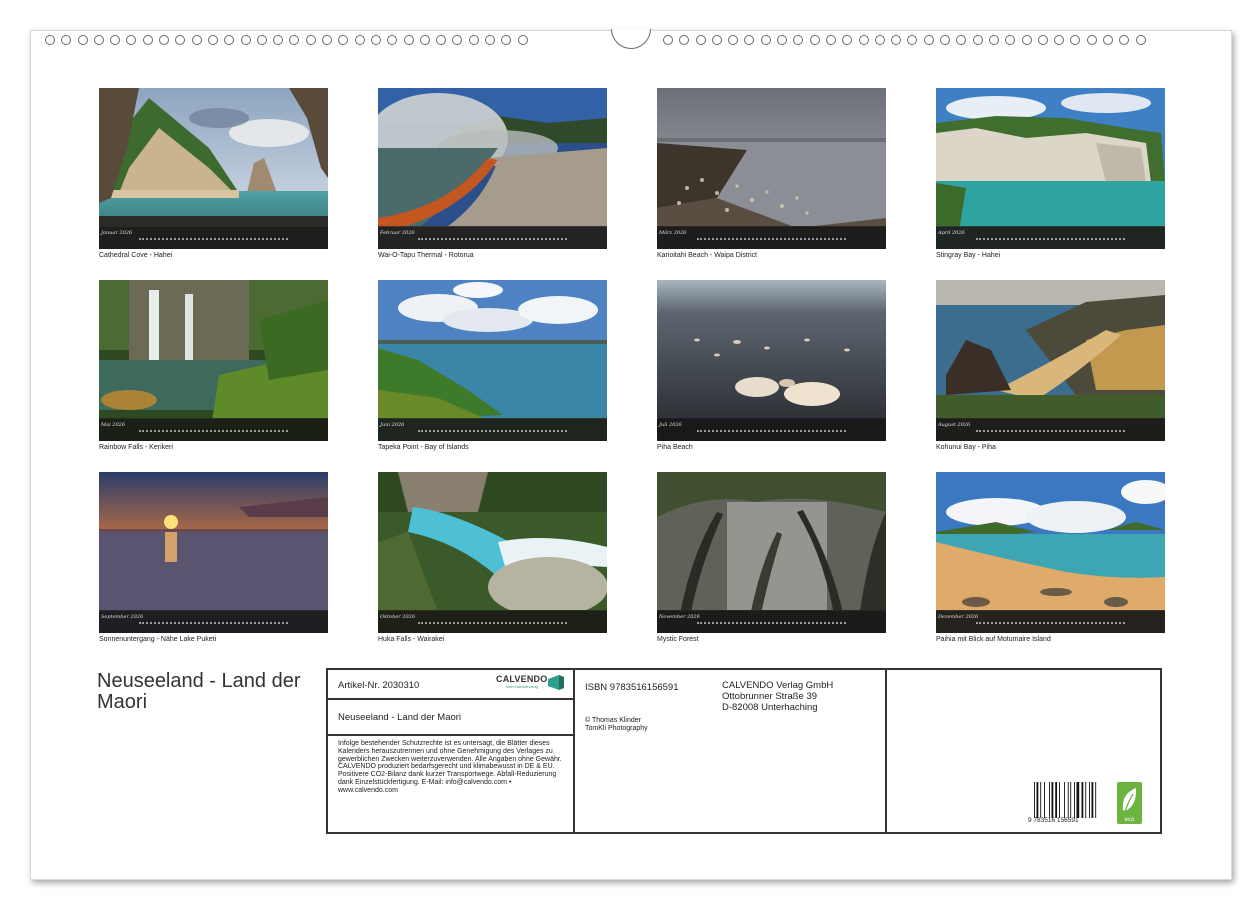 Image resolution: width=1260 pixels, height=908 pixels. What do you see at coordinates (1050, 238) in the screenshot?
I see `month-strip: April 2026` at bounding box center [1050, 238].